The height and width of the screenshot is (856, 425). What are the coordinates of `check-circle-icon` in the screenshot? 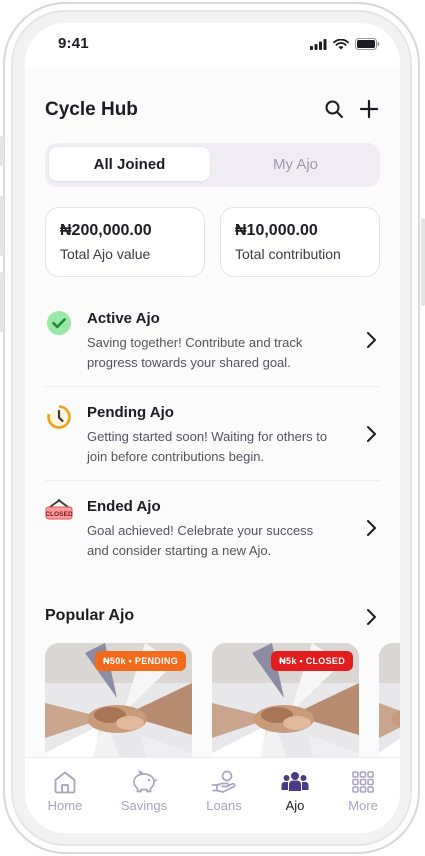 It's located at (59, 323).